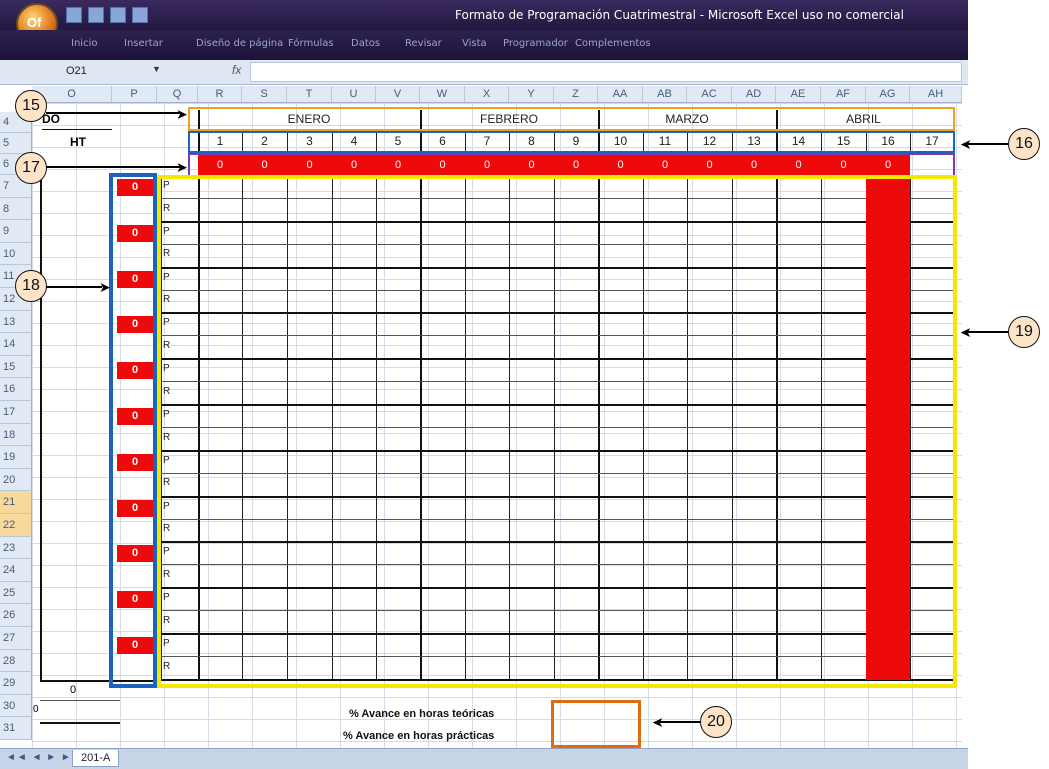 This screenshot has height=769, width=1049. Describe the element at coordinates (16, 254) in the screenshot. I see `row-header: 10` at that location.